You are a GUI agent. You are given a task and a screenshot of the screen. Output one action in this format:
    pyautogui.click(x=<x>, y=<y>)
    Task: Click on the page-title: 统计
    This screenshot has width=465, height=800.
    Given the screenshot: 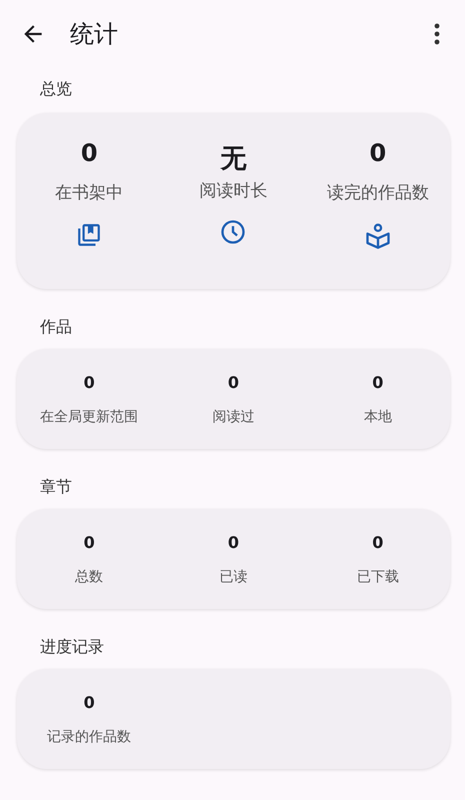 What is the action you would take?
    pyautogui.click(x=94, y=34)
    